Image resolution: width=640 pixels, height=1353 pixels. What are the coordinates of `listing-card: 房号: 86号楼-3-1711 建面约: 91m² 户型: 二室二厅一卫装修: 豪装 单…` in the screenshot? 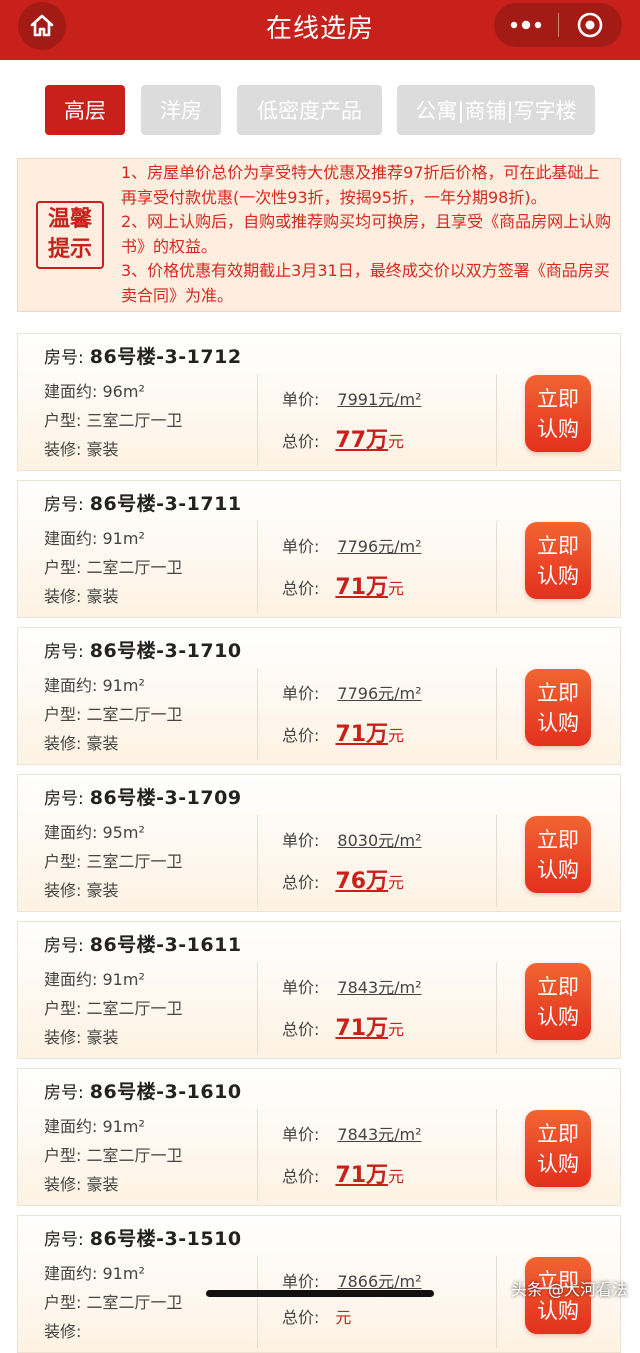 It's located at (319, 549).